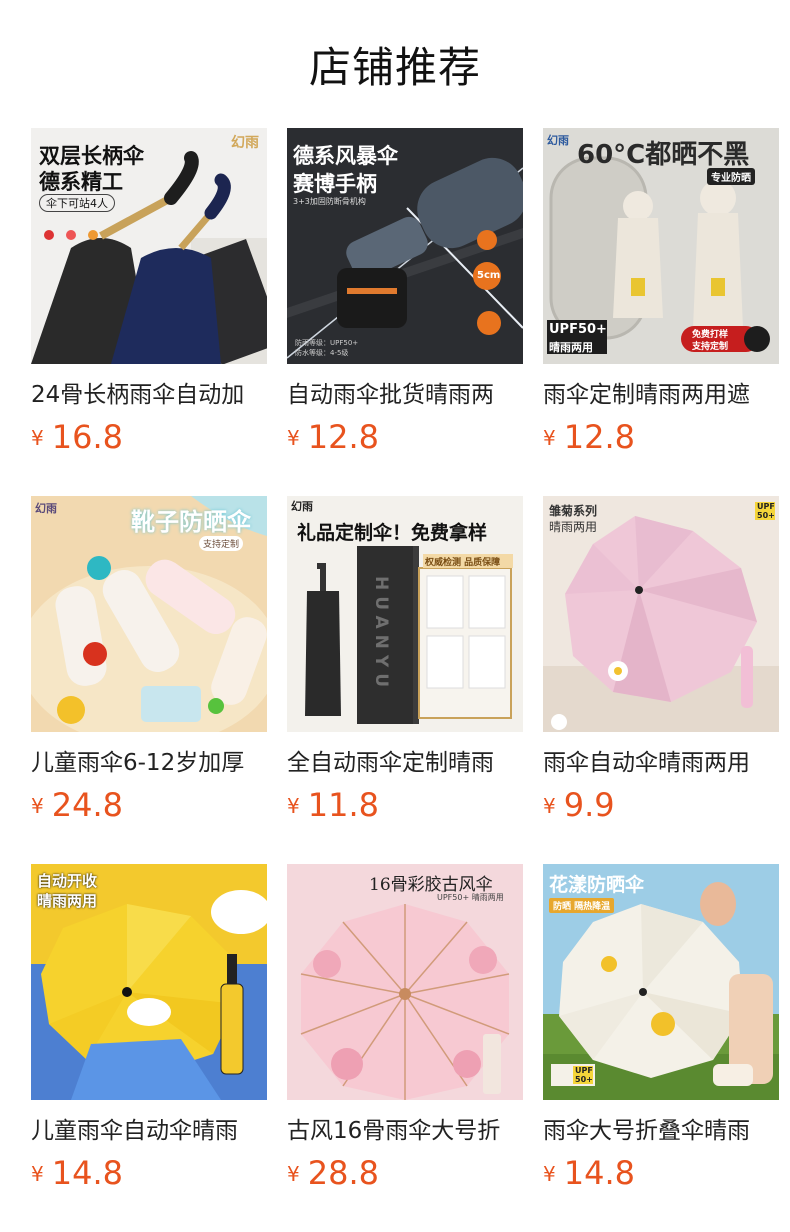 The height and width of the screenshot is (1232, 790). What do you see at coordinates (87, 805) in the screenshot?
I see `price-value: 24.8` at bounding box center [87, 805].